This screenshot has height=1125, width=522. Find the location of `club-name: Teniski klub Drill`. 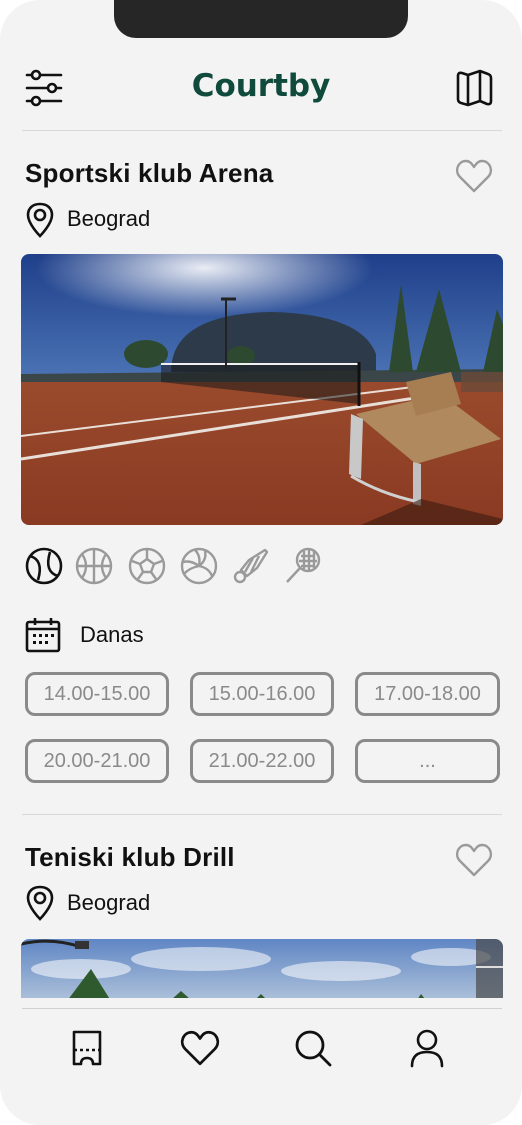

club-name: Teniski klub Drill is located at coordinates (130, 857).